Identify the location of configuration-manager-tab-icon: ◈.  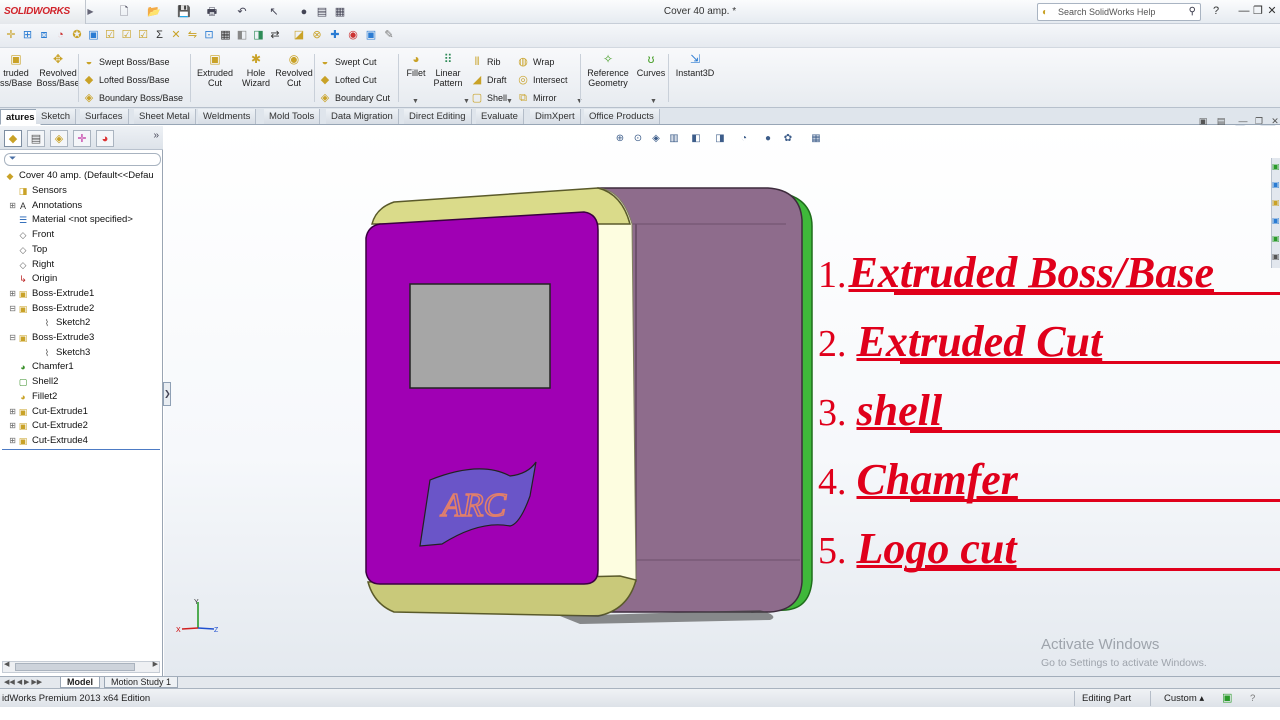
(59, 138).